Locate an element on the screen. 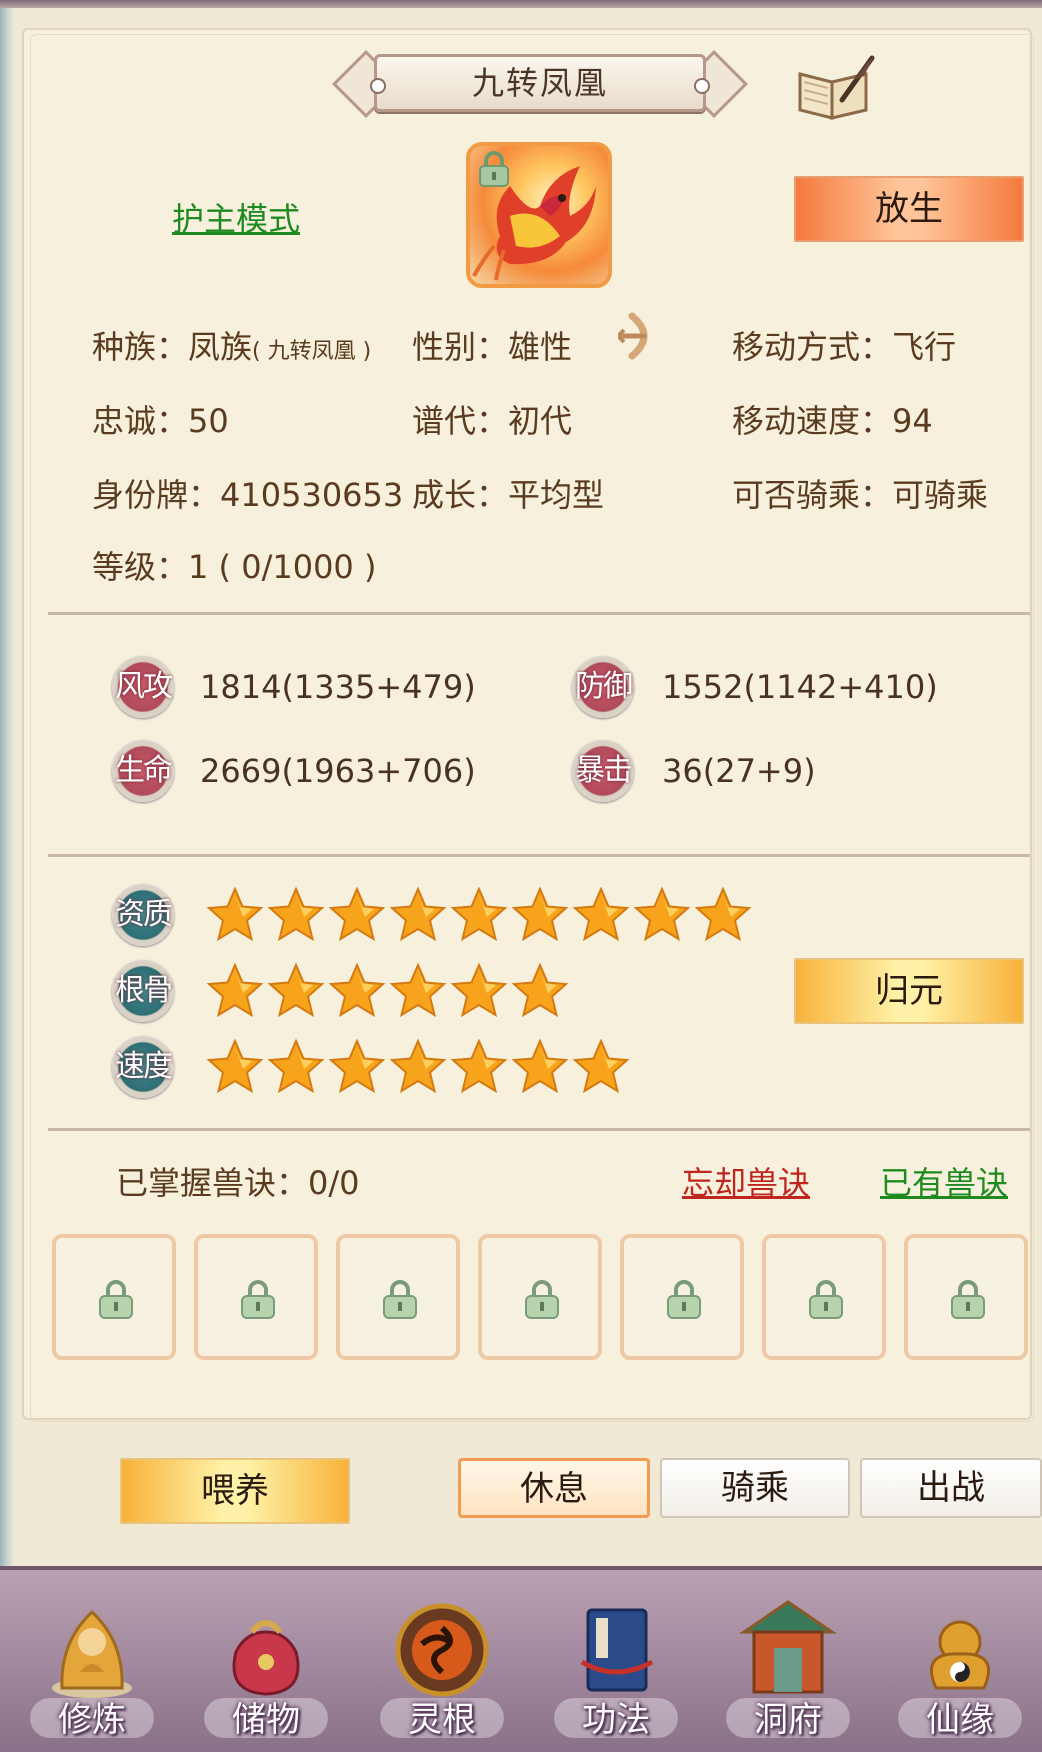 This screenshot has width=1042, height=1752. attr-badge-speed: 速度 is located at coordinates (143, 1067).